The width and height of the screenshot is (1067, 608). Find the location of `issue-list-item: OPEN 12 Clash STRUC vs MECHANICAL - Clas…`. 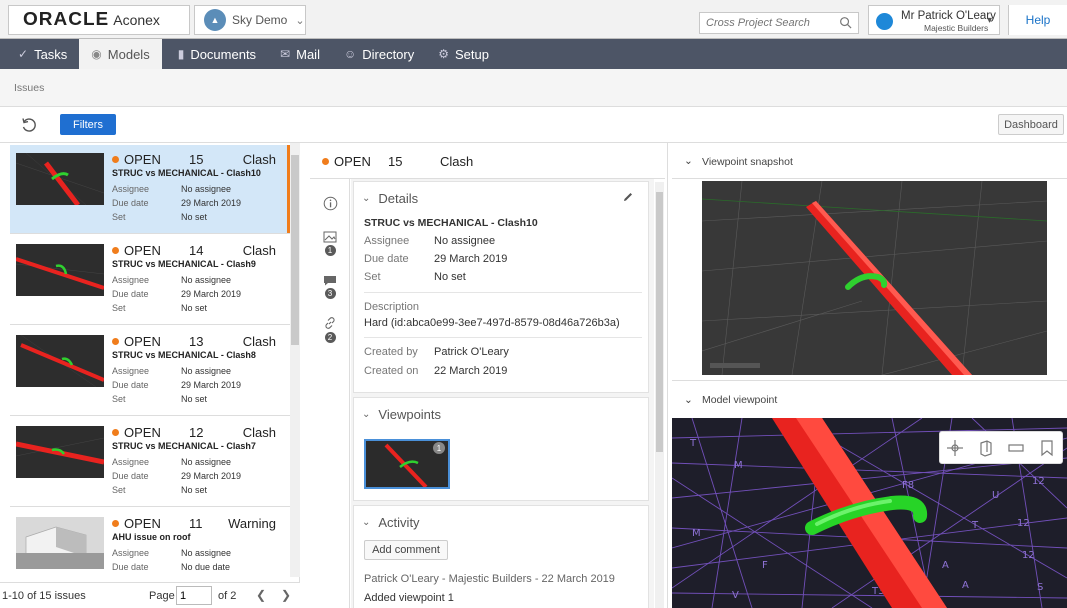

issue-list-item: OPEN 12 Clash STRUC vs MECHANICAL - Clas… is located at coordinates (150, 462).